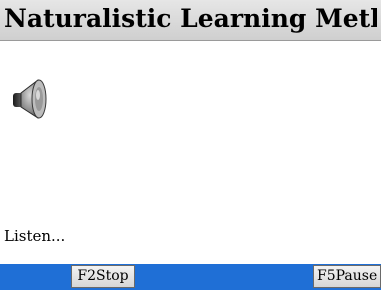 The width and height of the screenshot is (381, 290). What do you see at coordinates (190, 277) in the screenshot?
I see `softkey-bar: F2Stop F5Pause` at bounding box center [190, 277].